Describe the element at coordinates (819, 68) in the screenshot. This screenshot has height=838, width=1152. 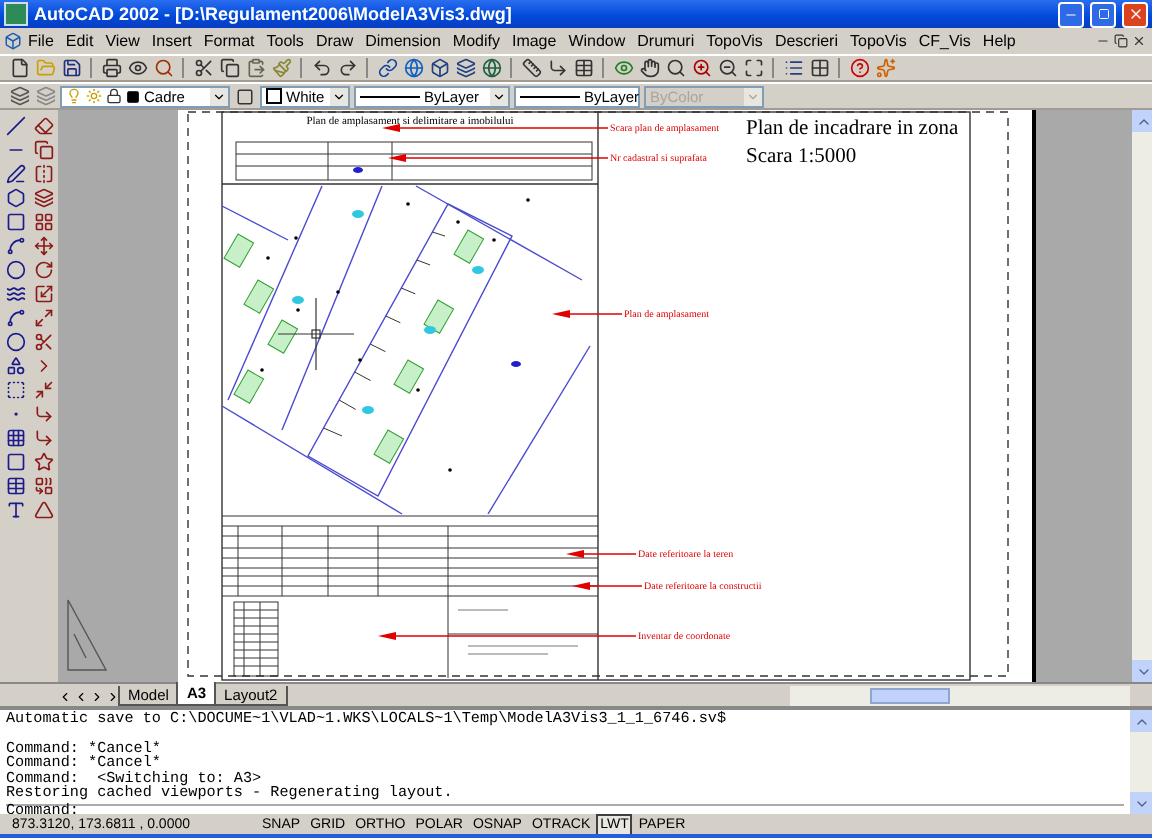
I see `grid-icon` at that location.